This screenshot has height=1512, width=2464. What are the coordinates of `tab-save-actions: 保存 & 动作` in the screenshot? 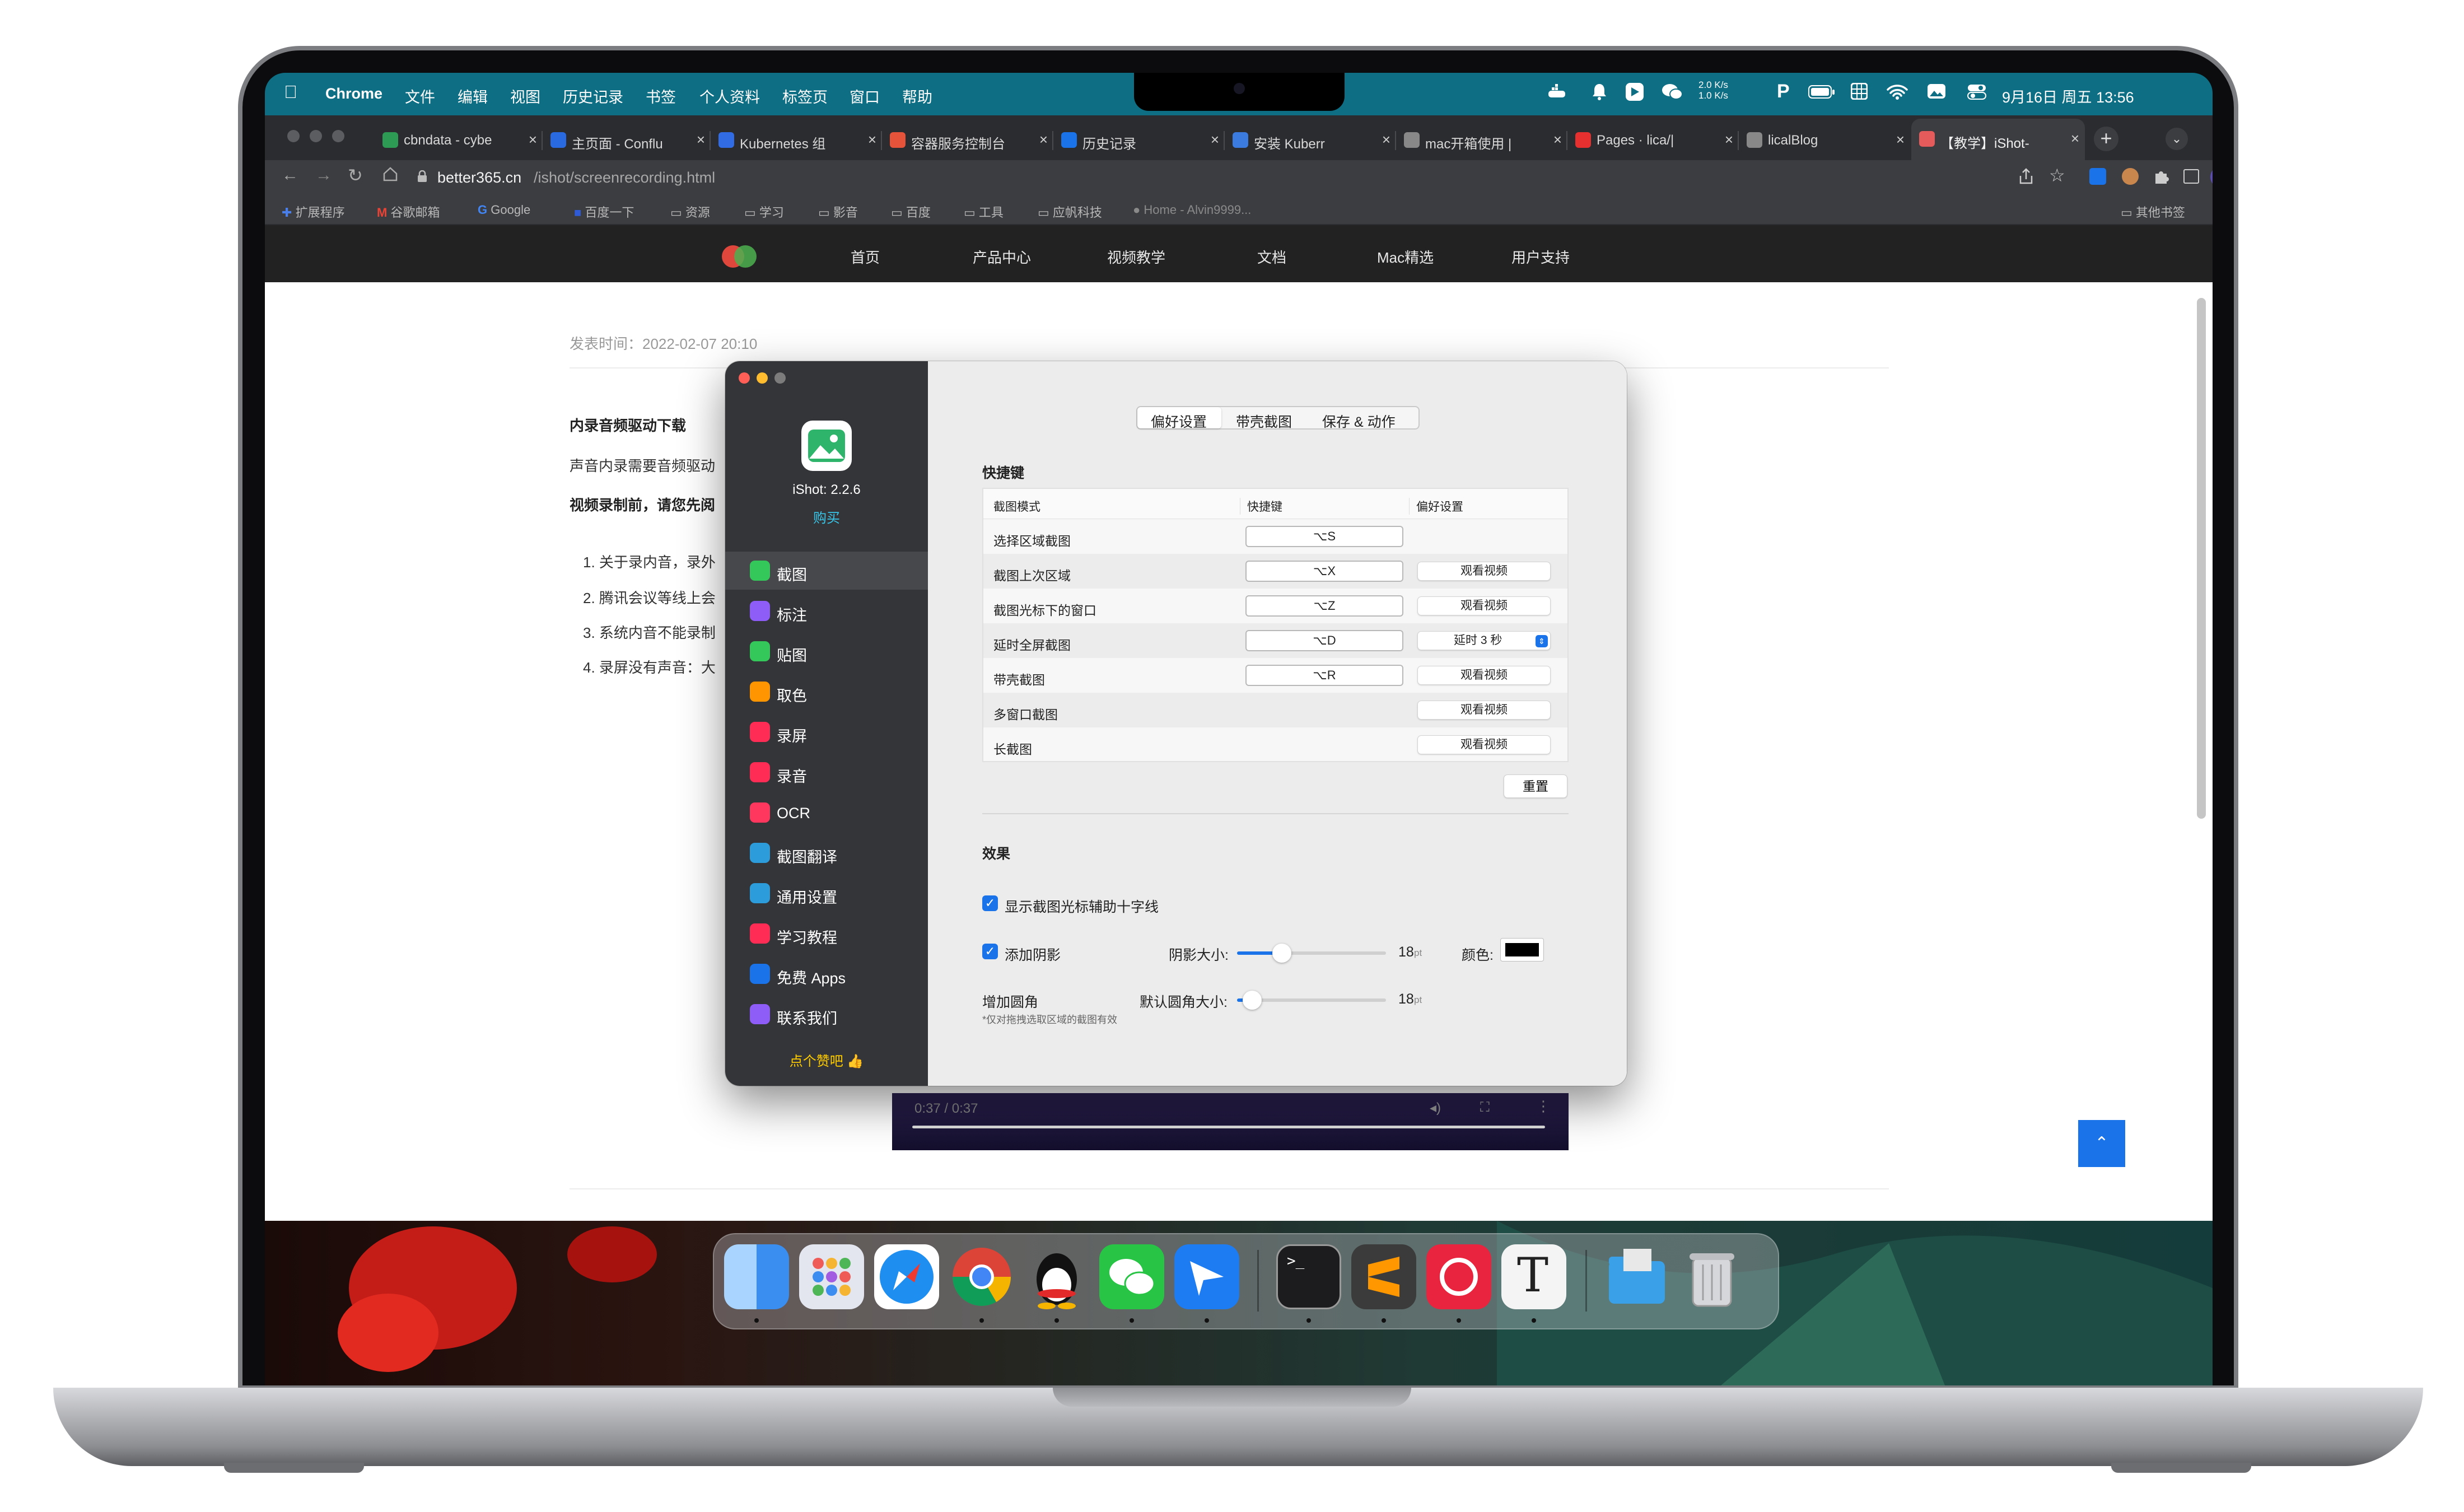 It's located at (1359, 421).